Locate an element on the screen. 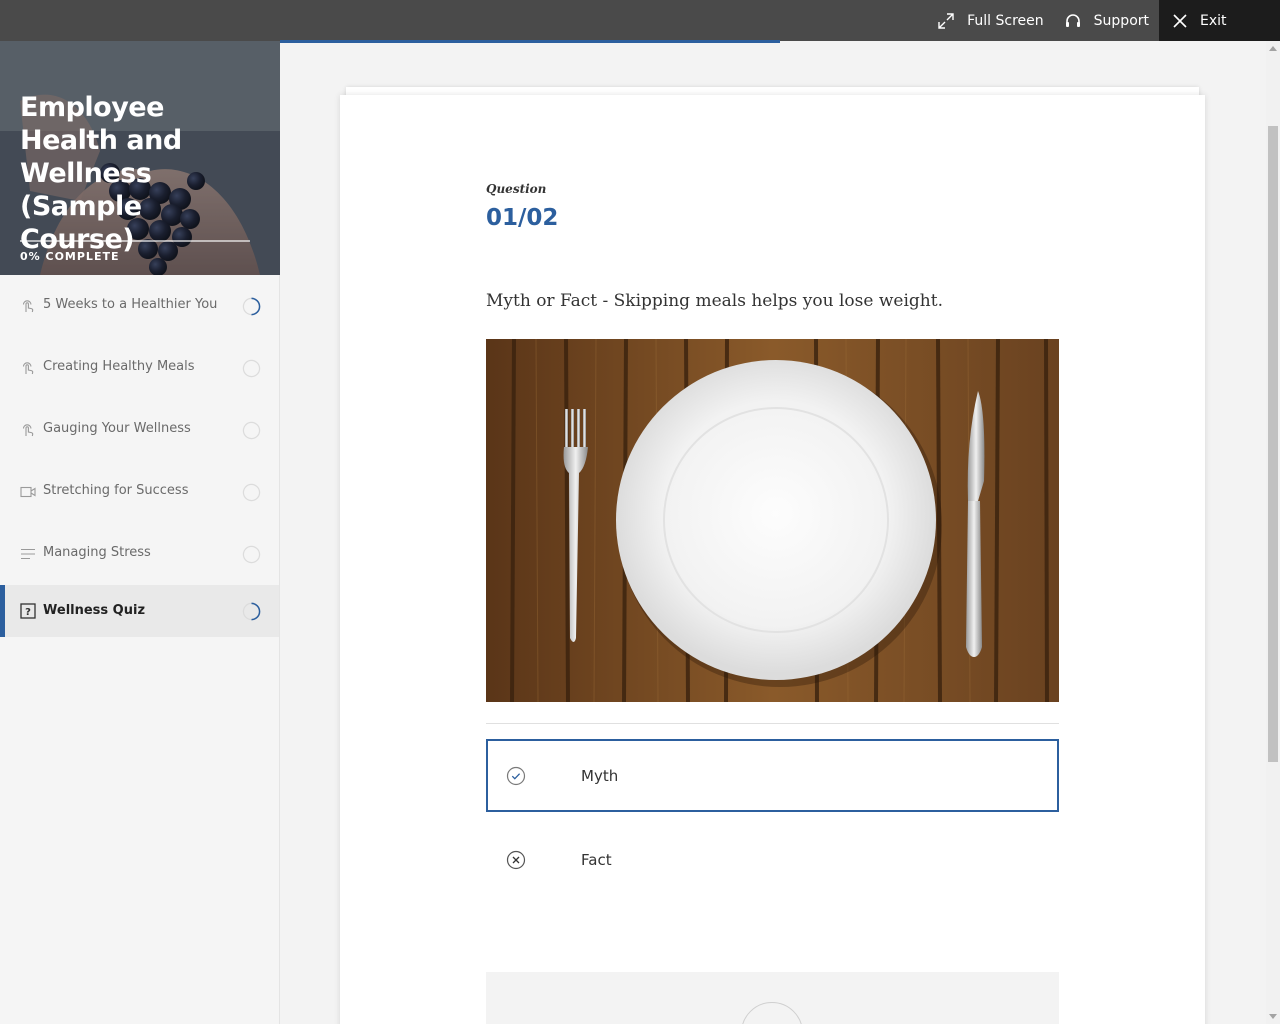 The height and width of the screenshot is (1024, 1280). choice-myth: Myth is located at coordinates (772, 775).